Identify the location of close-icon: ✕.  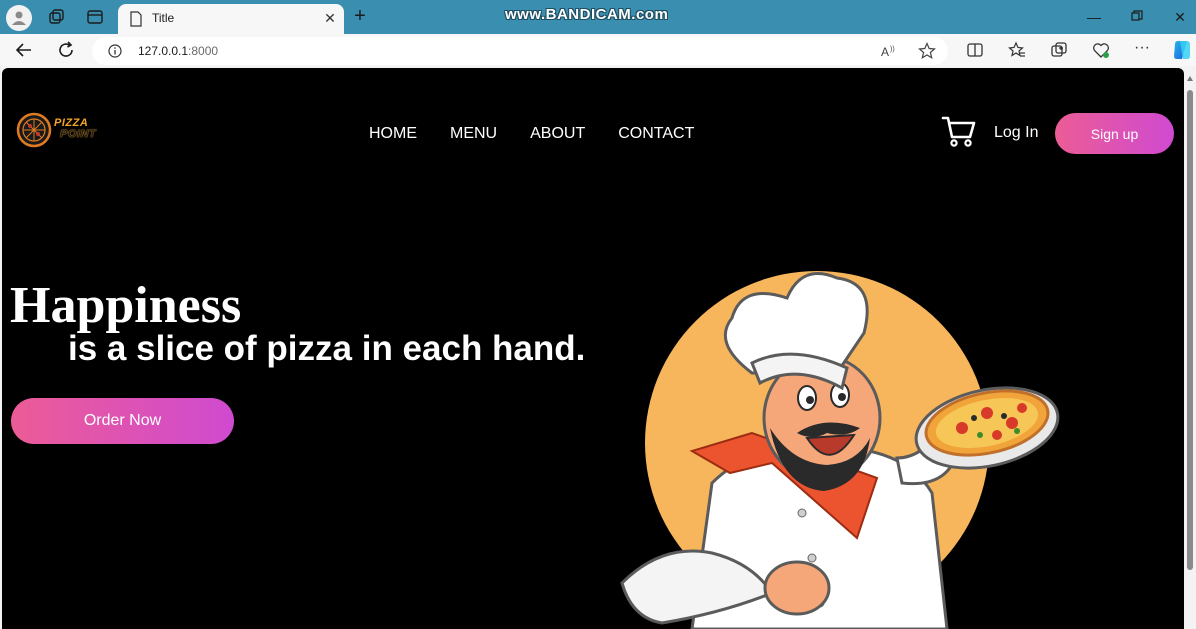
(330, 18).